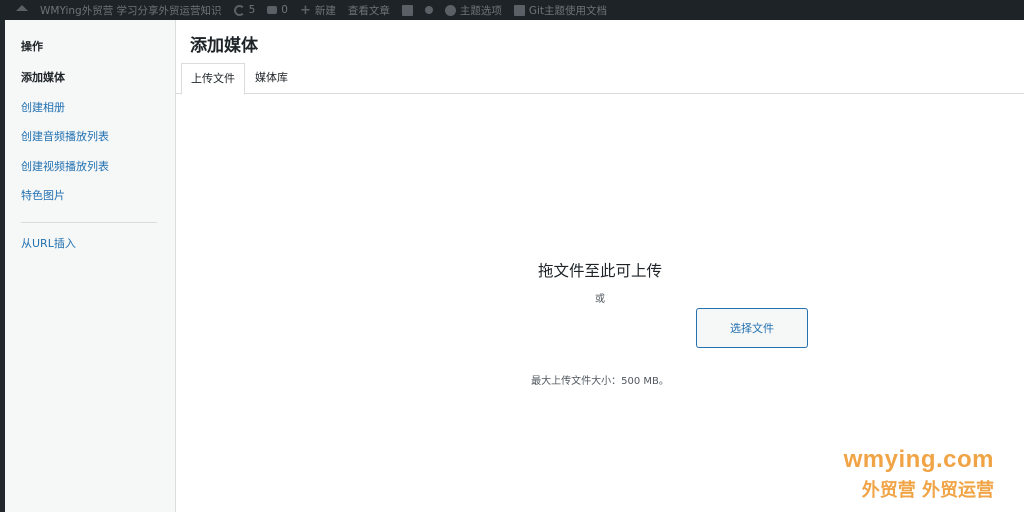 The width and height of the screenshot is (1024, 512). What do you see at coordinates (305, 10) in the screenshot?
I see `plus-icon: +` at bounding box center [305, 10].